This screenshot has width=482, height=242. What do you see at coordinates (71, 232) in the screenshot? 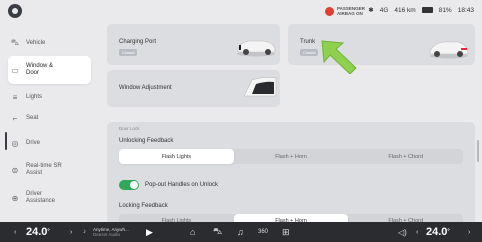
I see `temp-left-increase-icon: ›` at bounding box center [71, 232].